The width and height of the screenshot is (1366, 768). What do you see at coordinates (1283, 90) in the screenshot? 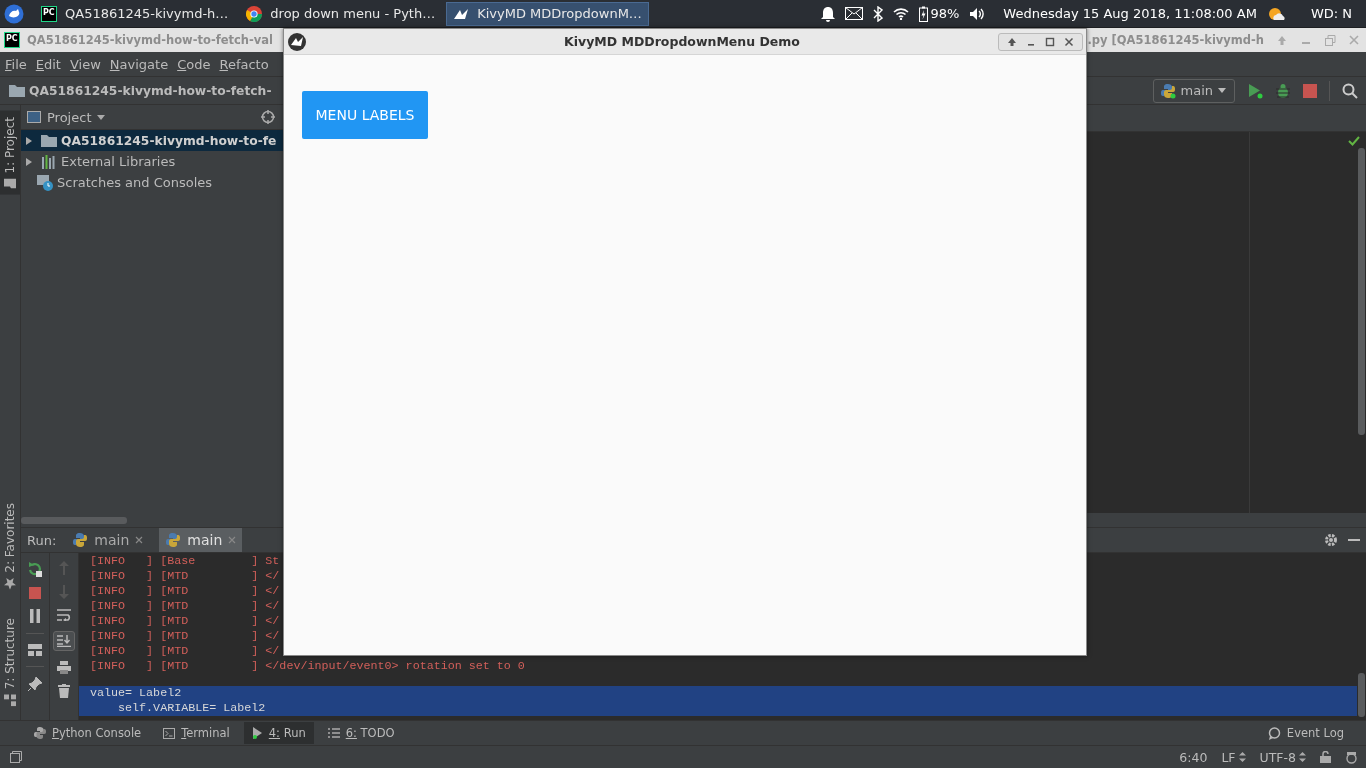
I see `bug-icon` at bounding box center [1283, 90].